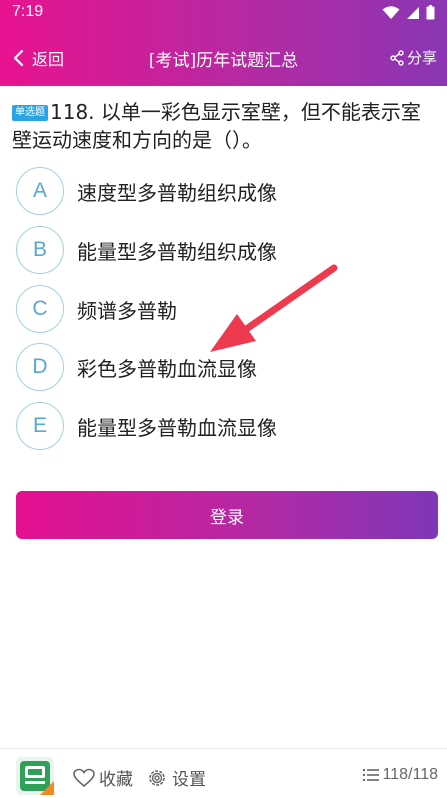  What do you see at coordinates (40, 426) in the screenshot?
I see `option-letter: E` at bounding box center [40, 426].